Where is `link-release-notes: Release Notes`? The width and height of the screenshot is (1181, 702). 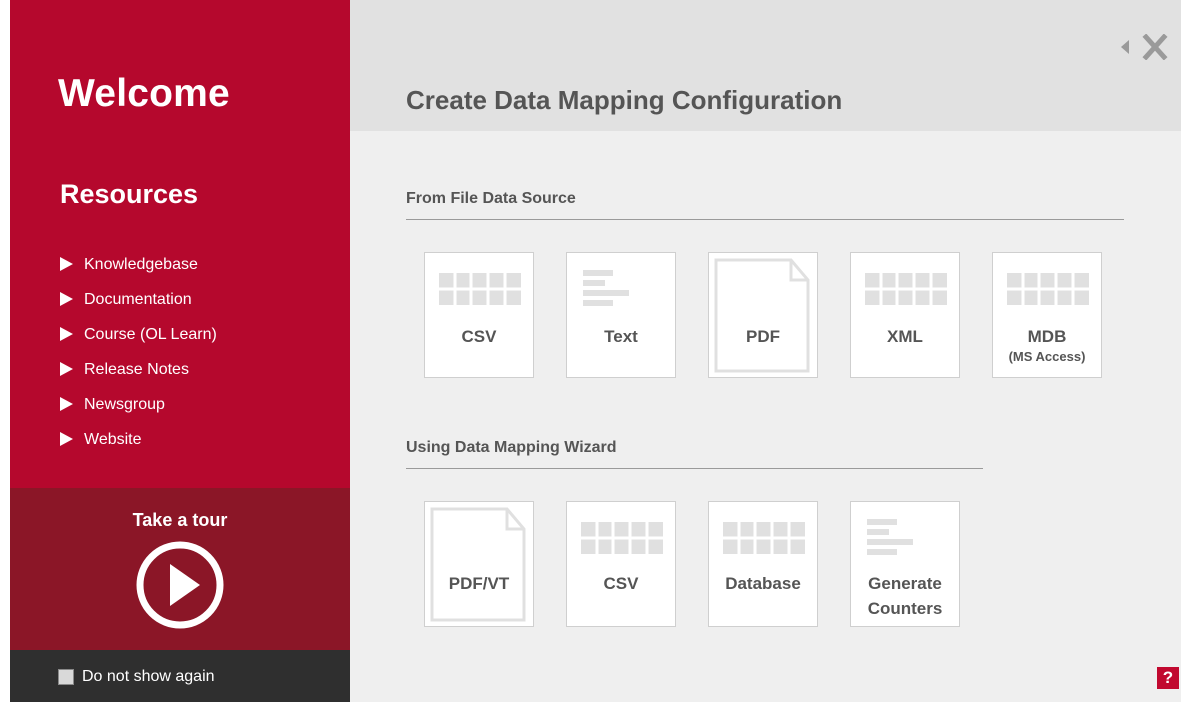
link-release-notes: Release Notes is located at coordinates (138, 369).